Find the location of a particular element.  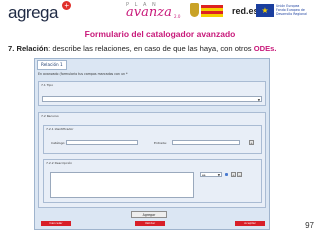

plan-avanza-logo: P L A N avanza 2.0 is located at coordinates (153, 12).